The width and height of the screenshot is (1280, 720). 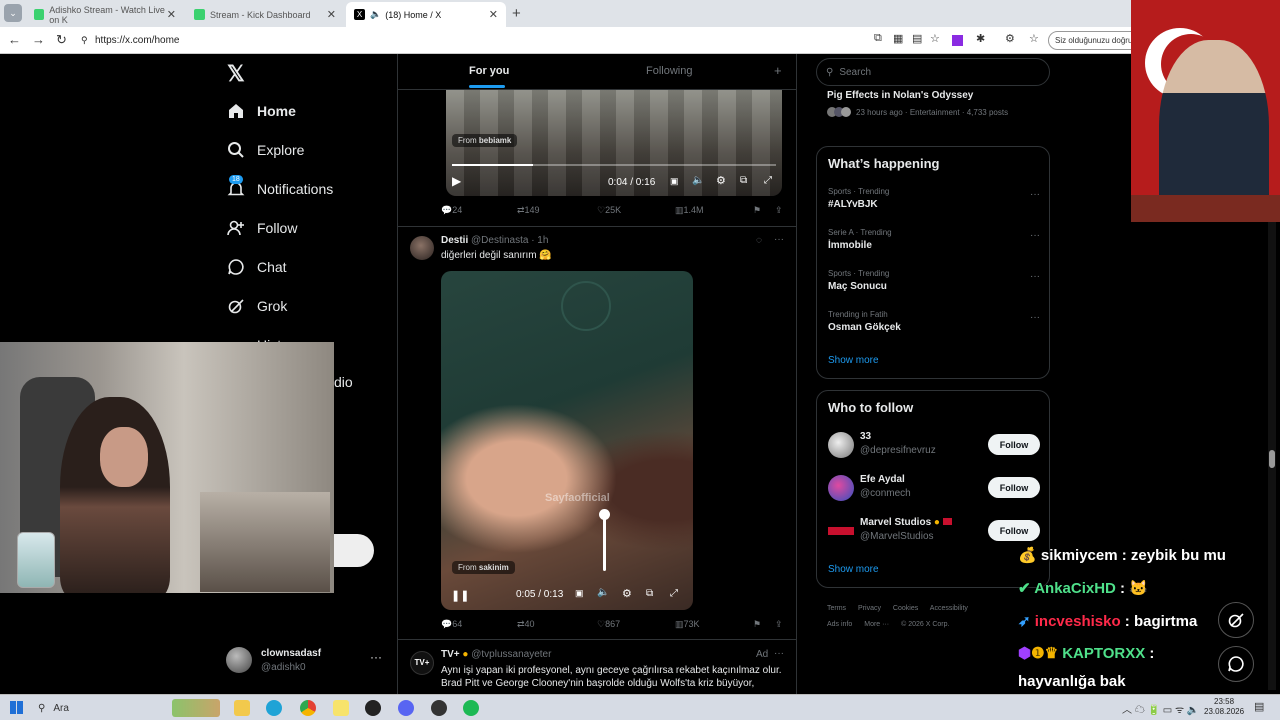 What do you see at coordinates (604, 540) in the screenshot?
I see `volume-slider` at bounding box center [604, 540].